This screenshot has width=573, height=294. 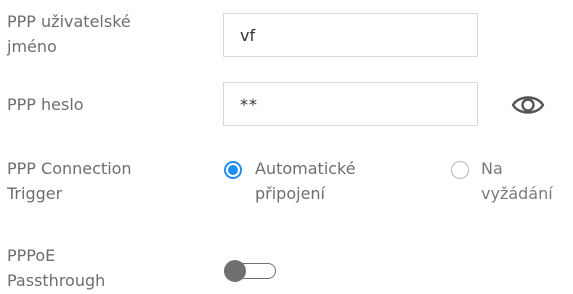 What do you see at coordinates (235, 271) in the screenshot?
I see `toggle-knob` at bounding box center [235, 271].